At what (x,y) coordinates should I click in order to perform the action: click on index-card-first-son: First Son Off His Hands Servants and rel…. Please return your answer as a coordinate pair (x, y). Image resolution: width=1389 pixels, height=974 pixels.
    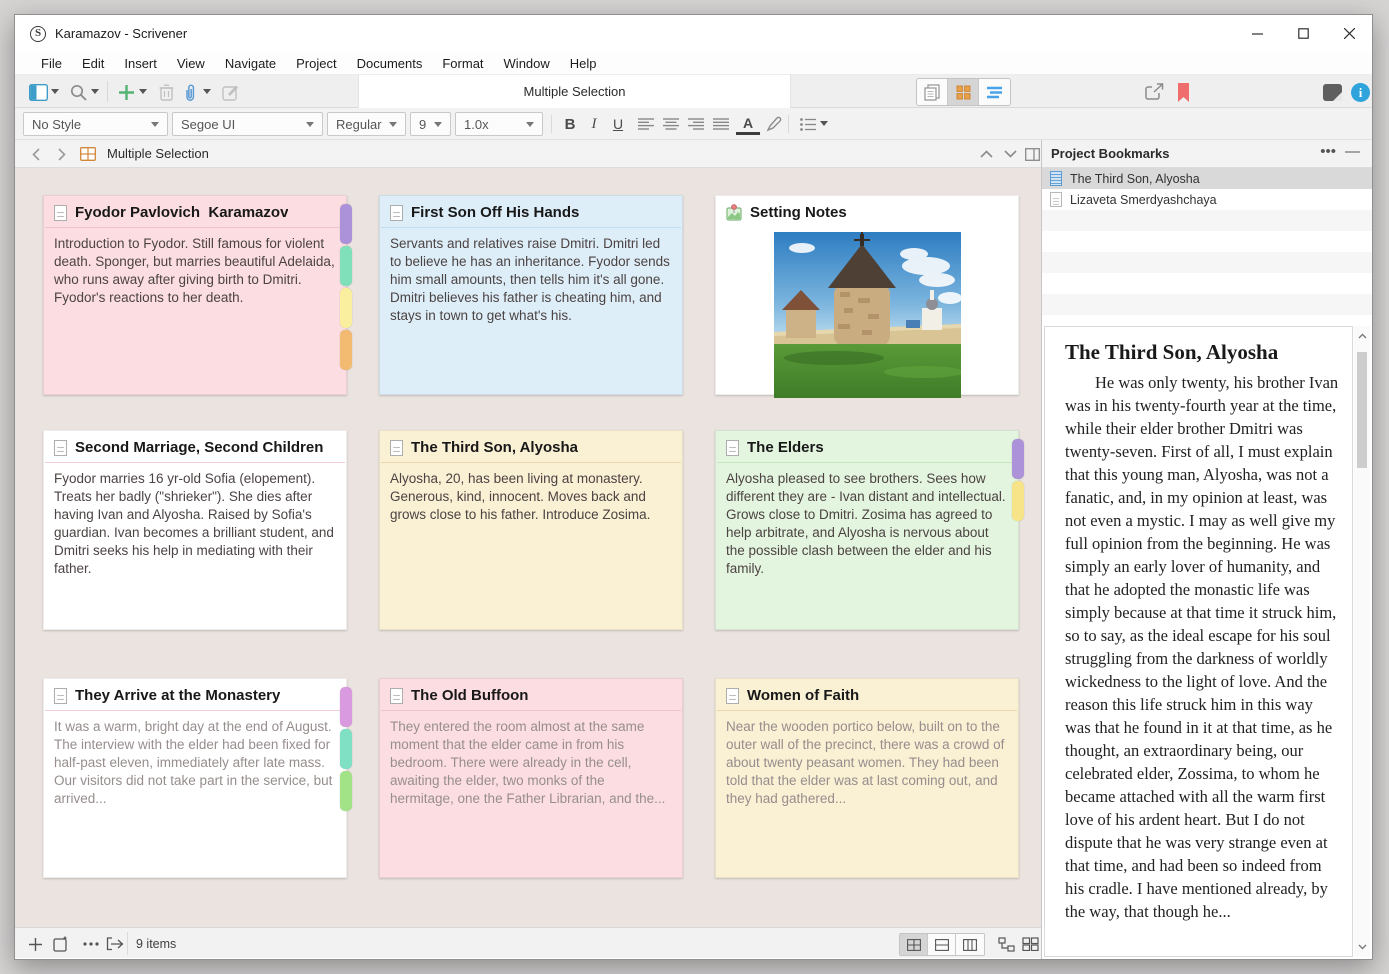
    Looking at the image, I should click on (531, 295).